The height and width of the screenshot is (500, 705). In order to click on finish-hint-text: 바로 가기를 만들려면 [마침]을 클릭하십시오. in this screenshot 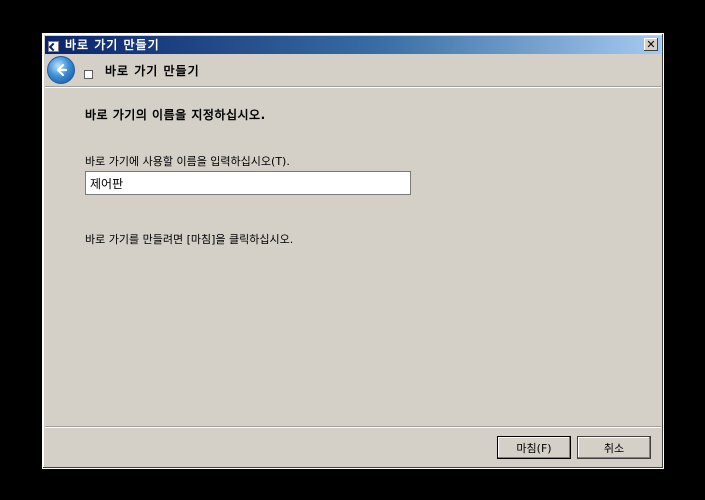, I will do `click(189, 239)`.